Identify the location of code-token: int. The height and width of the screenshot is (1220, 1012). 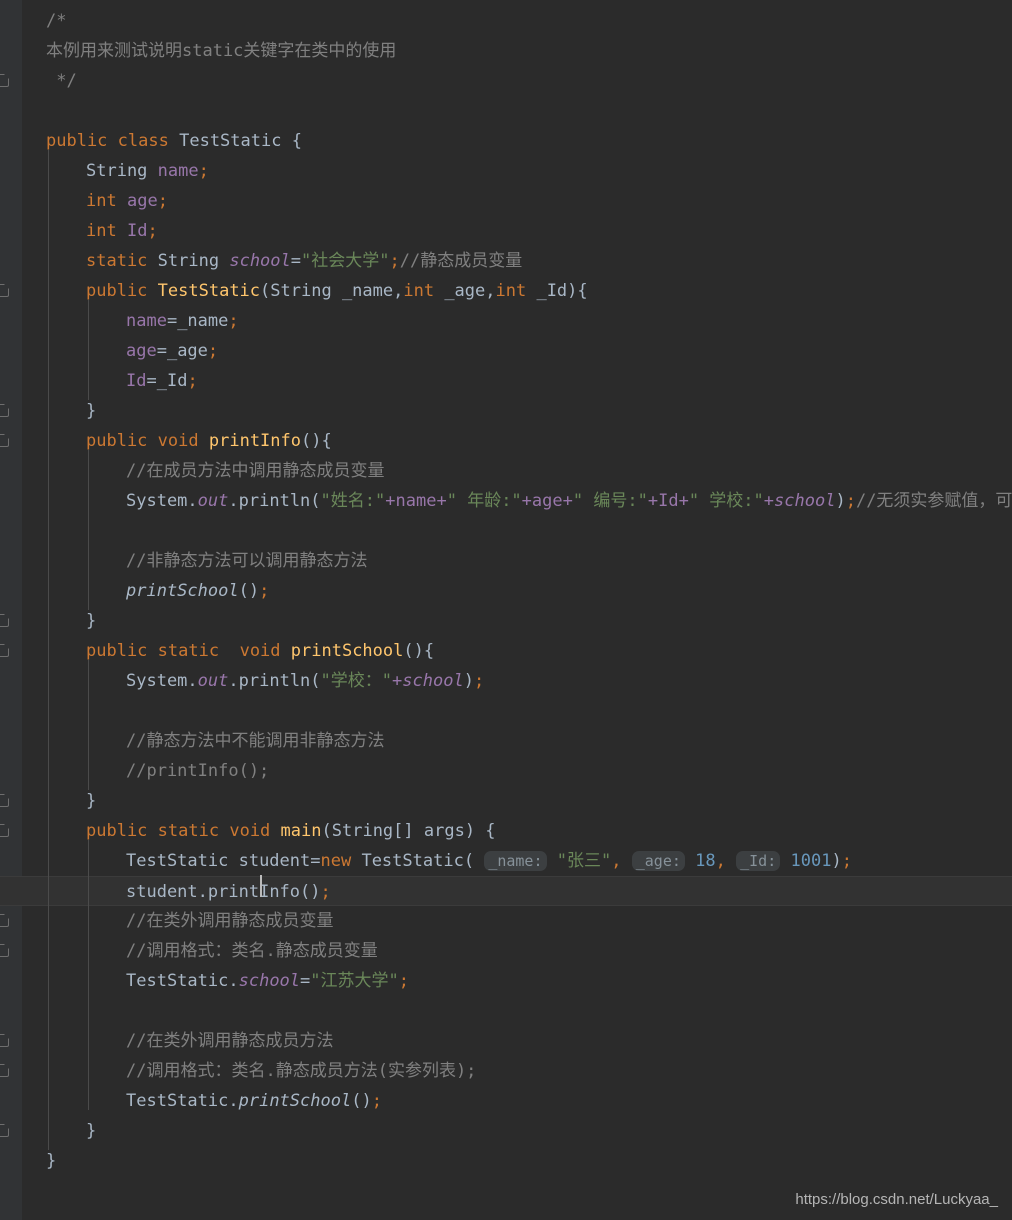
(419, 291).